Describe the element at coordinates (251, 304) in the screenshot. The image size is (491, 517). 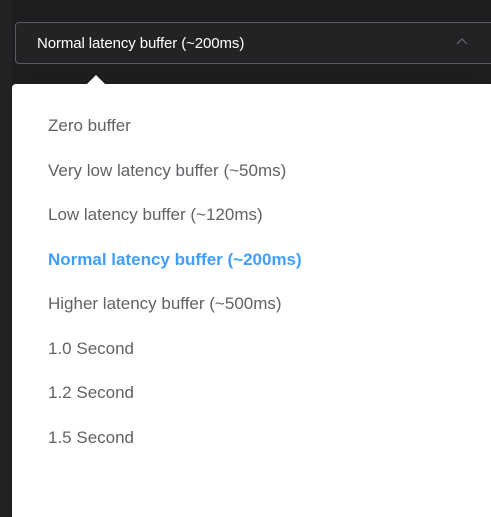
I see `option-higher-latency: Higher latency buffer (~500ms)` at that location.